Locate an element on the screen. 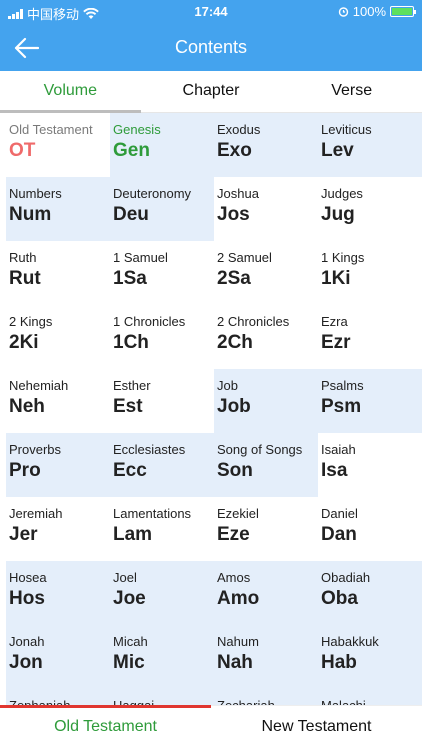 Image resolution: width=422 pixels, height=750 pixels. tab-verse: Verse is located at coordinates (351, 91).